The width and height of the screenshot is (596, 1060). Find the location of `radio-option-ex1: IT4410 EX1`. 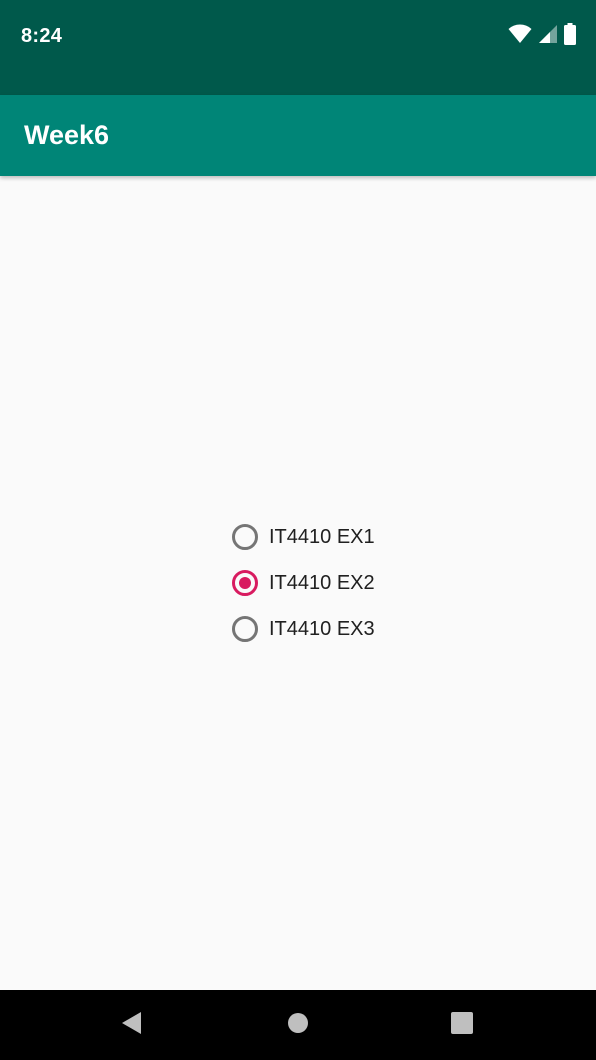

radio-option-ex1: IT4410 EX1 is located at coordinates (314, 537).